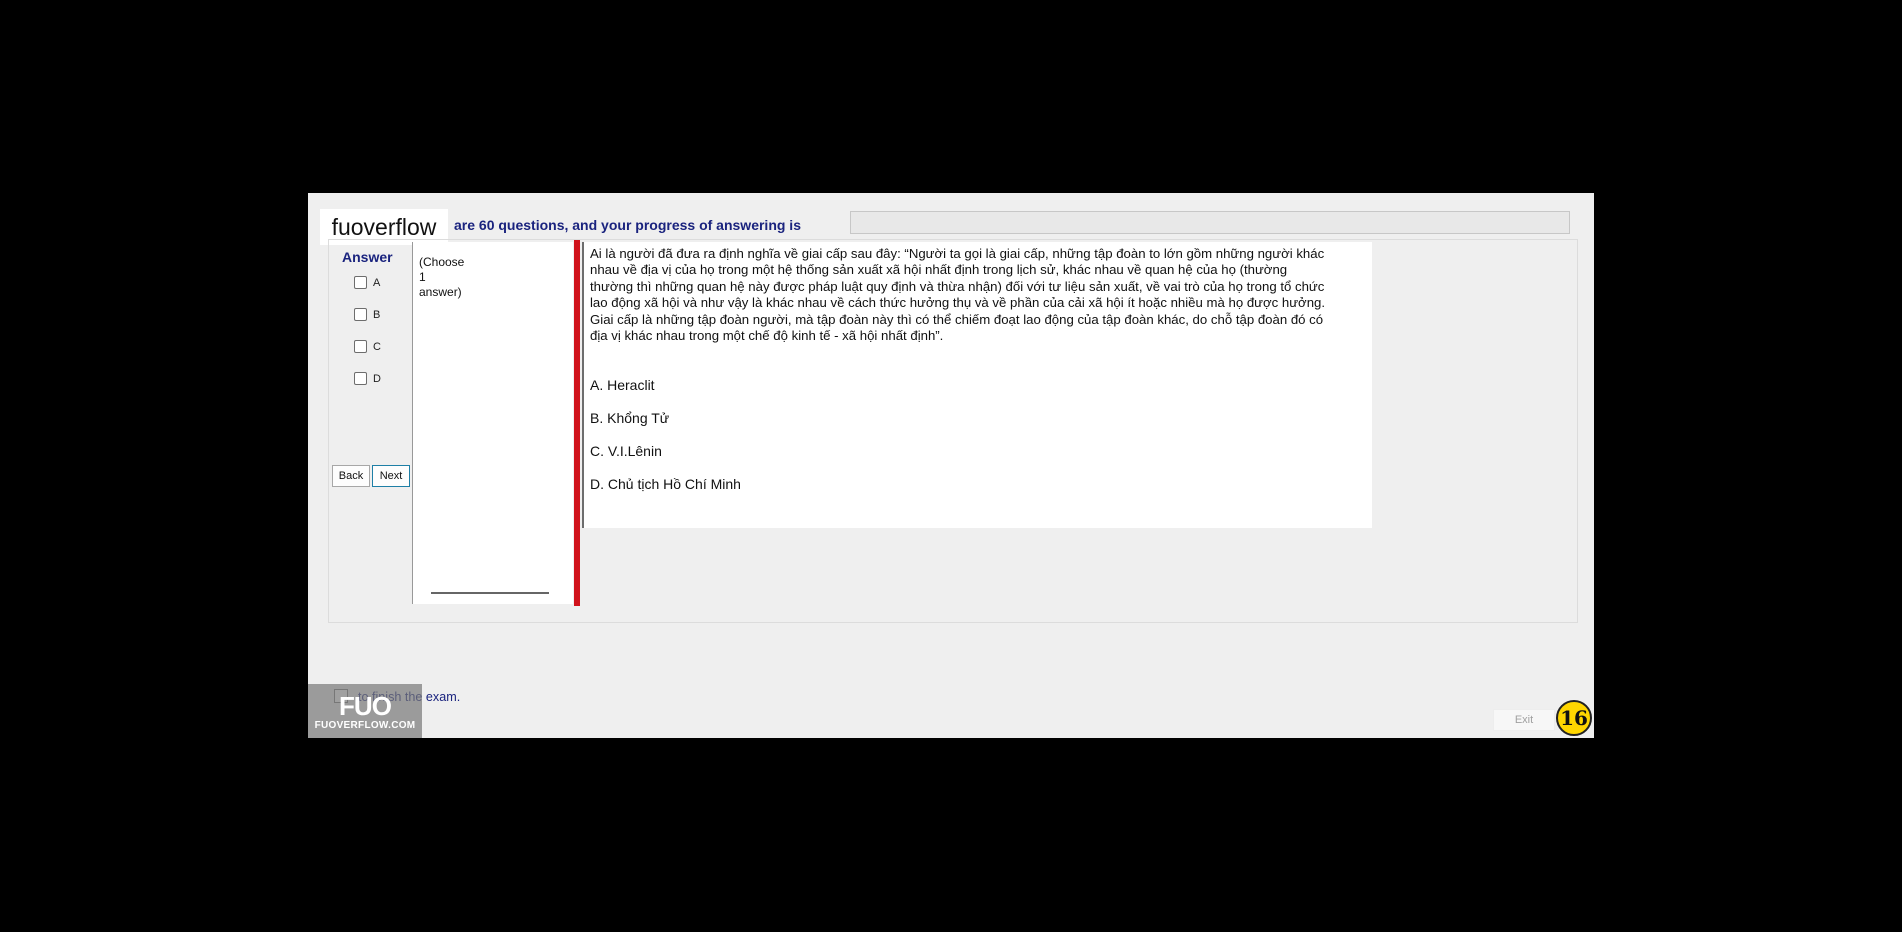 This screenshot has width=1902, height=932. What do you see at coordinates (377, 314) in the screenshot?
I see `option-label: B` at bounding box center [377, 314].